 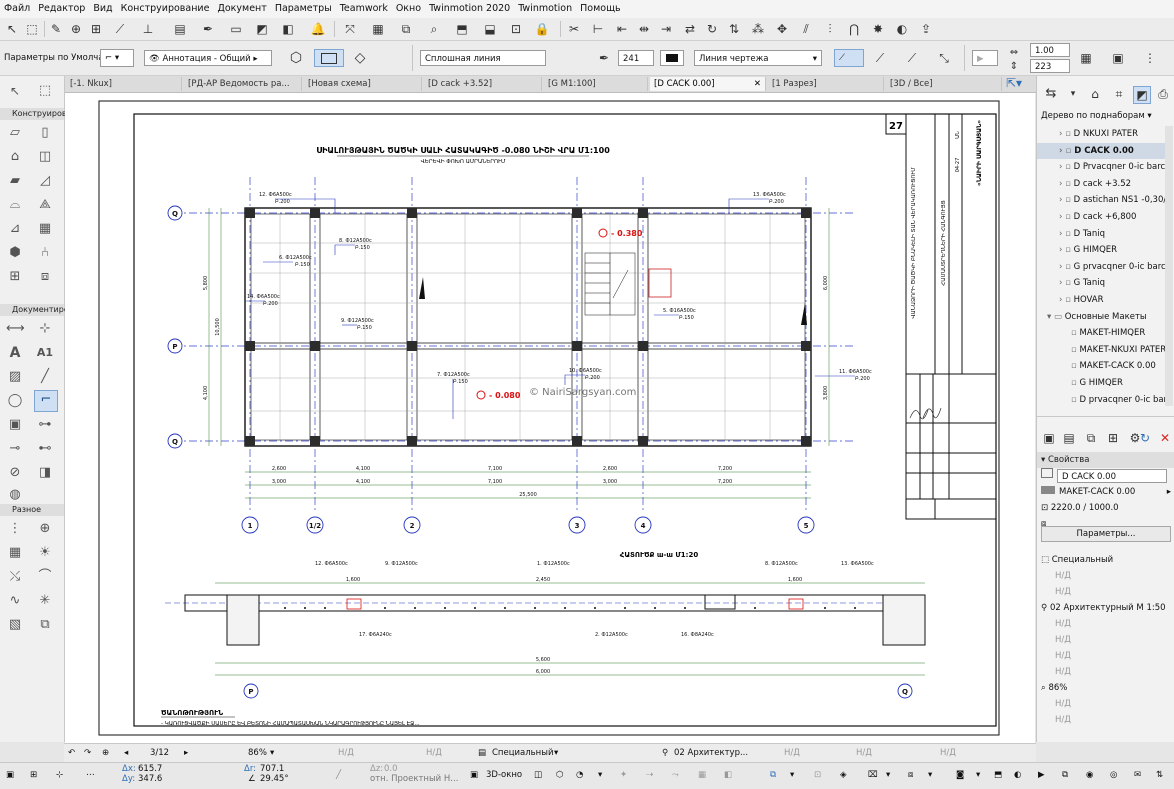 I want to click on layer-icon: ▦, so click(x=378, y=29).